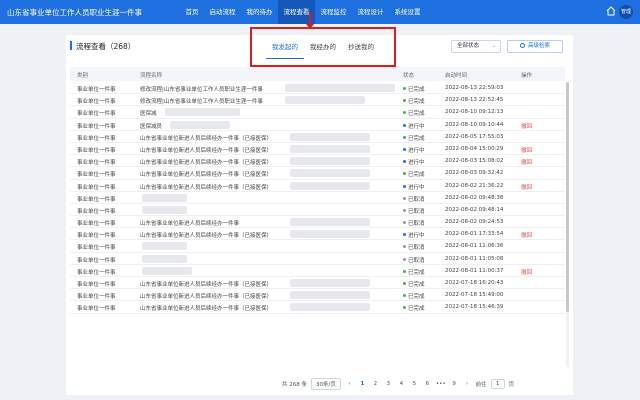  What do you see at coordinates (414, 384) in the screenshot?
I see `page-button: 5` at bounding box center [414, 384].